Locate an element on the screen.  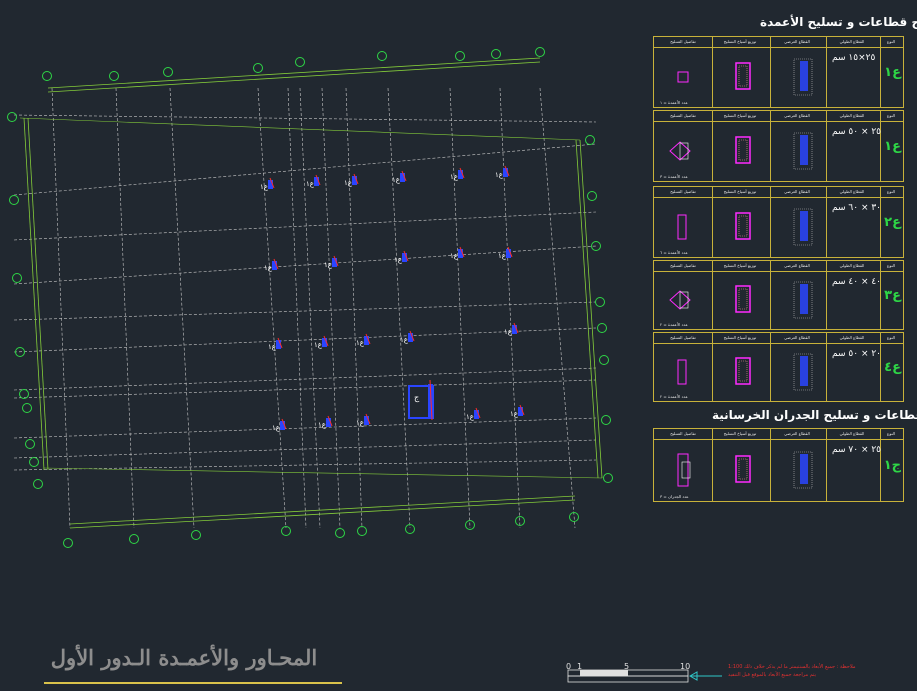
scale-label-1: 1 is located at coordinates (580, 666).